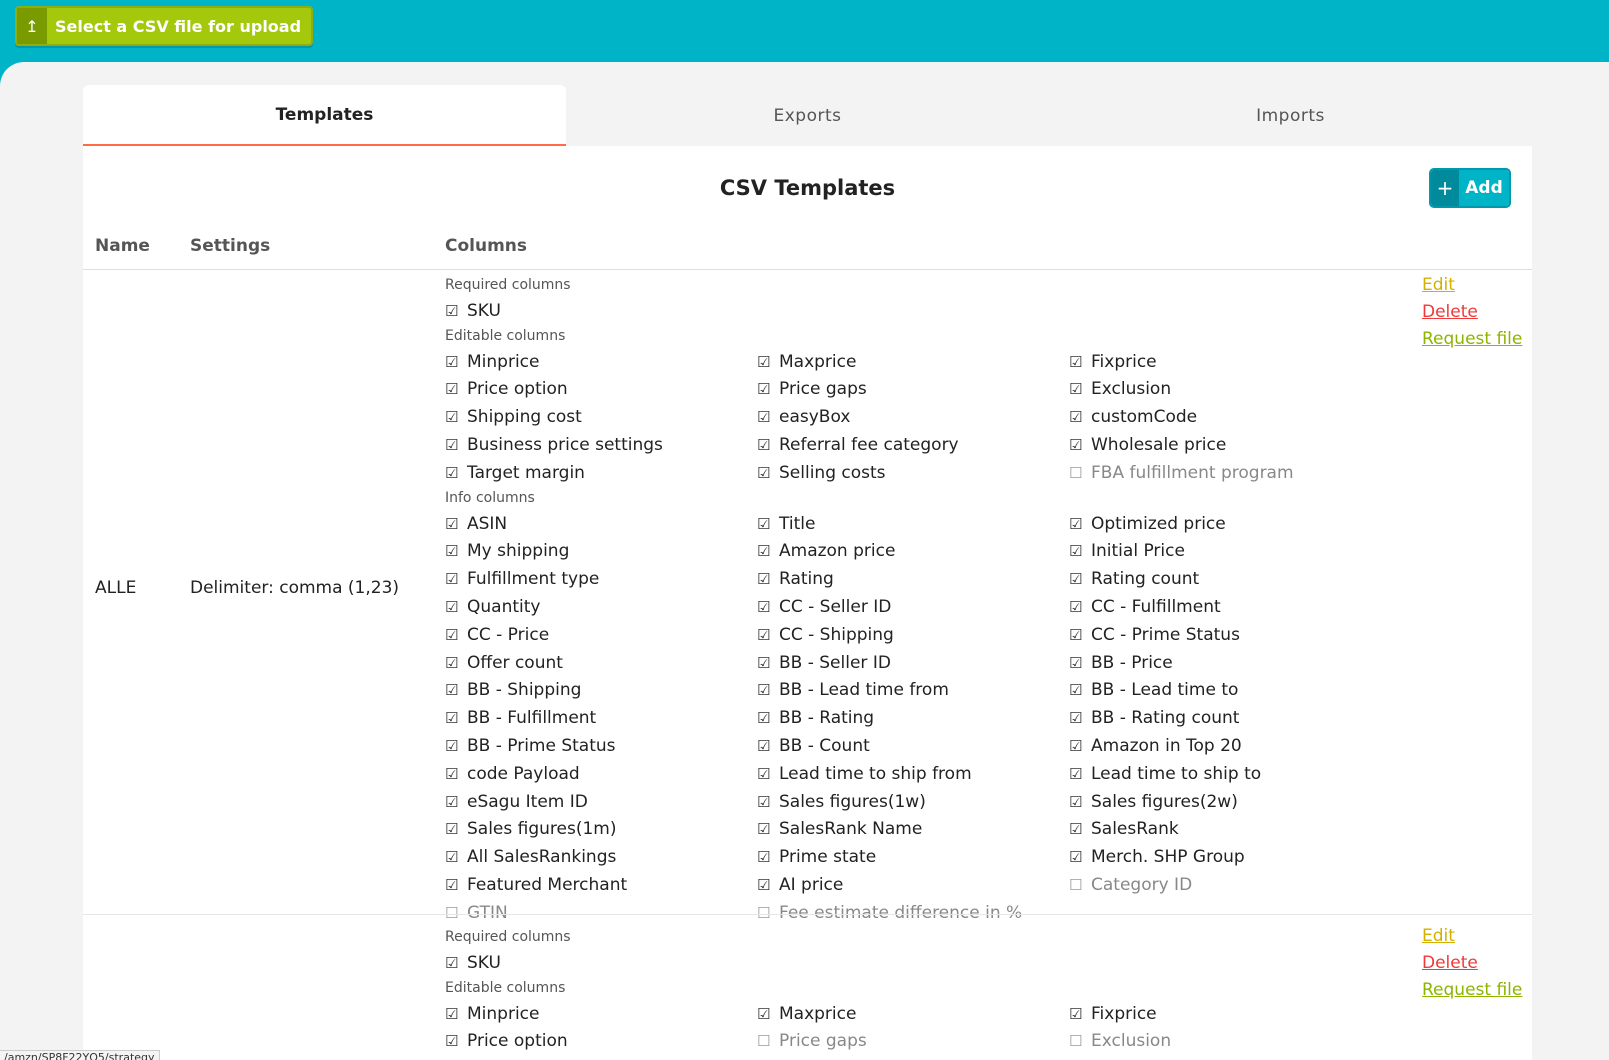 Image resolution: width=1609 pixels, height=1060 pixels. I want to click on column-option: ☑ Lead time to ship from, so click(913, 774).